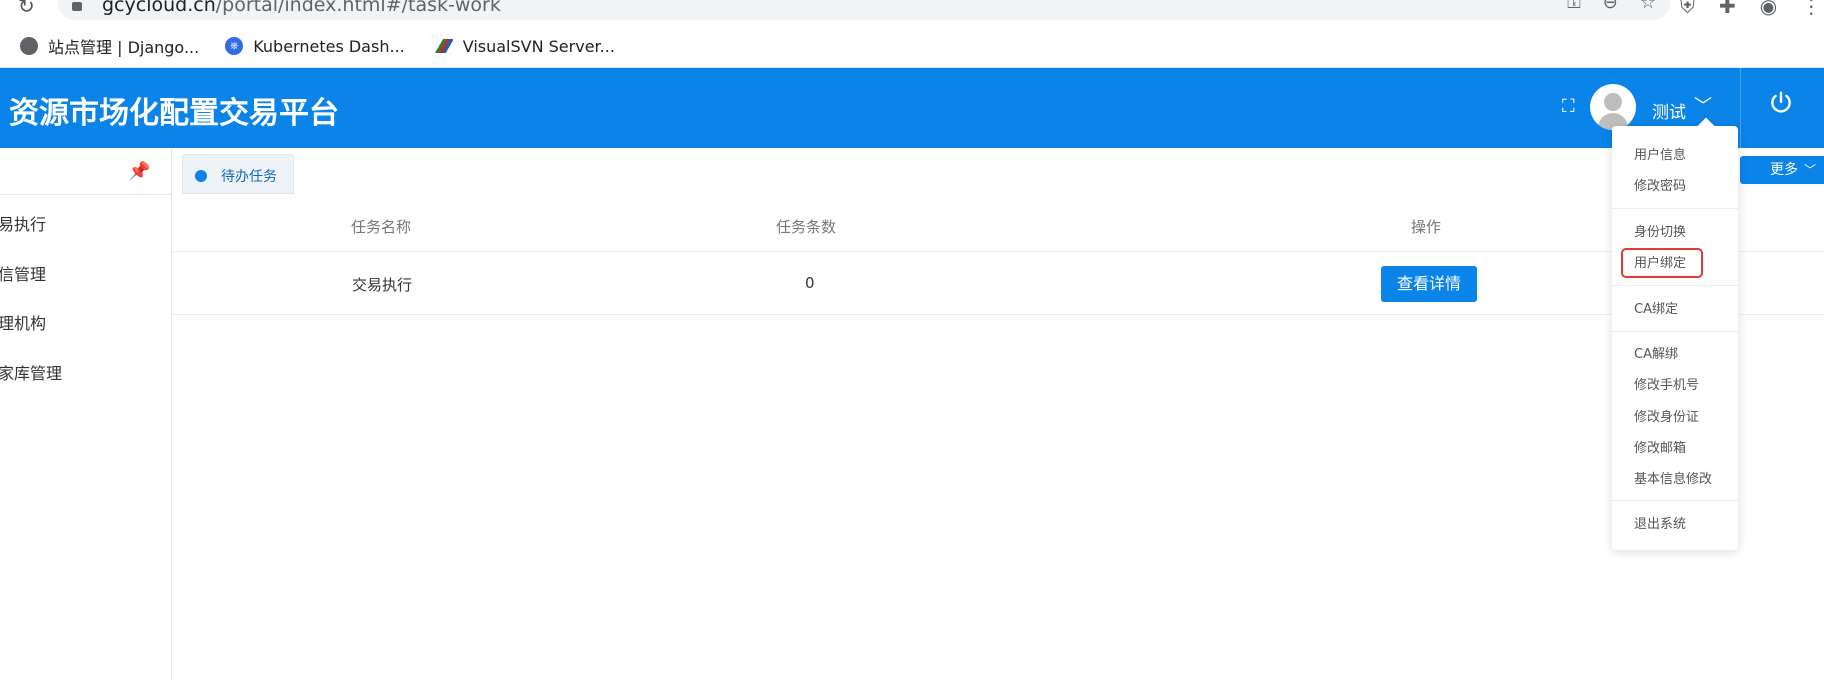 This screenshot has height=680, width=1824. Describe the element at coordinates (1660, 522) in the screenshot. I see `menu-item-logout: 退出系统` at that location.